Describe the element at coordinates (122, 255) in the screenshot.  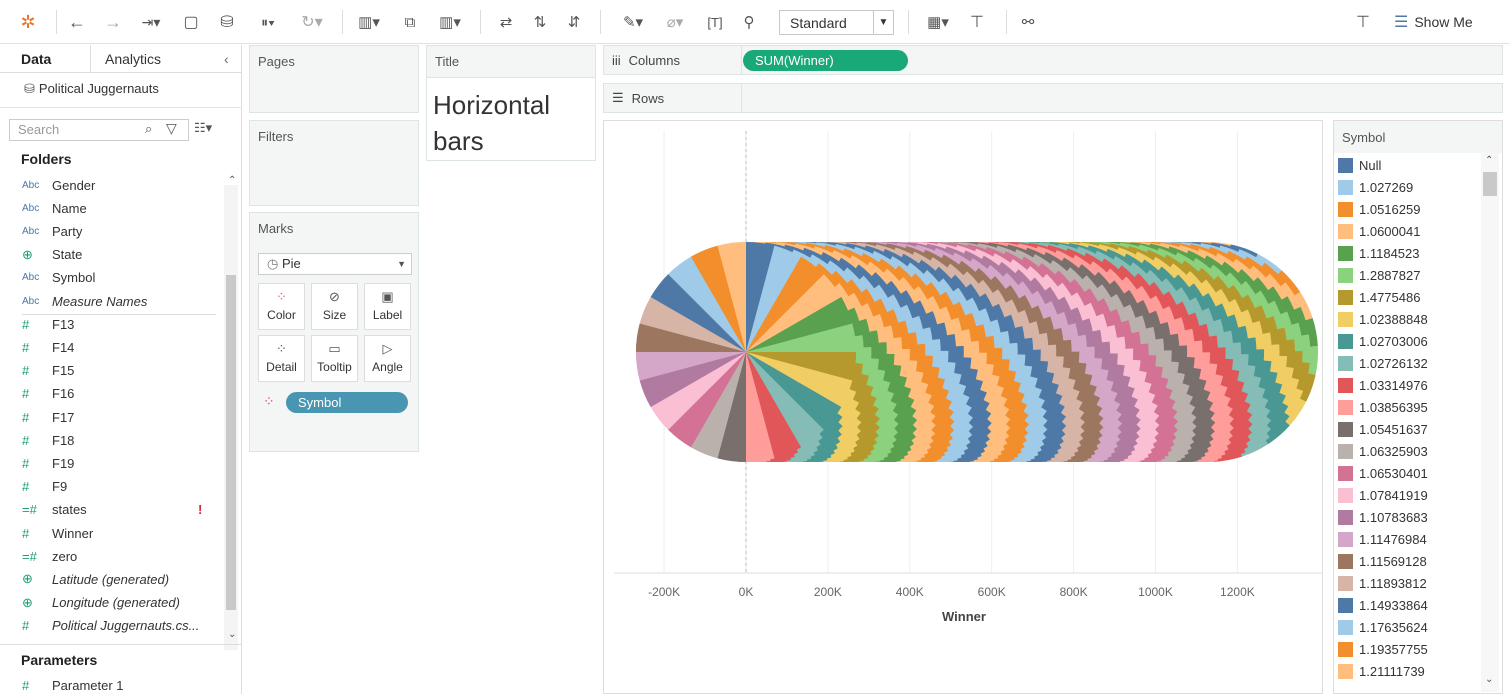
I see `field-state: ⊕ State` at that location.